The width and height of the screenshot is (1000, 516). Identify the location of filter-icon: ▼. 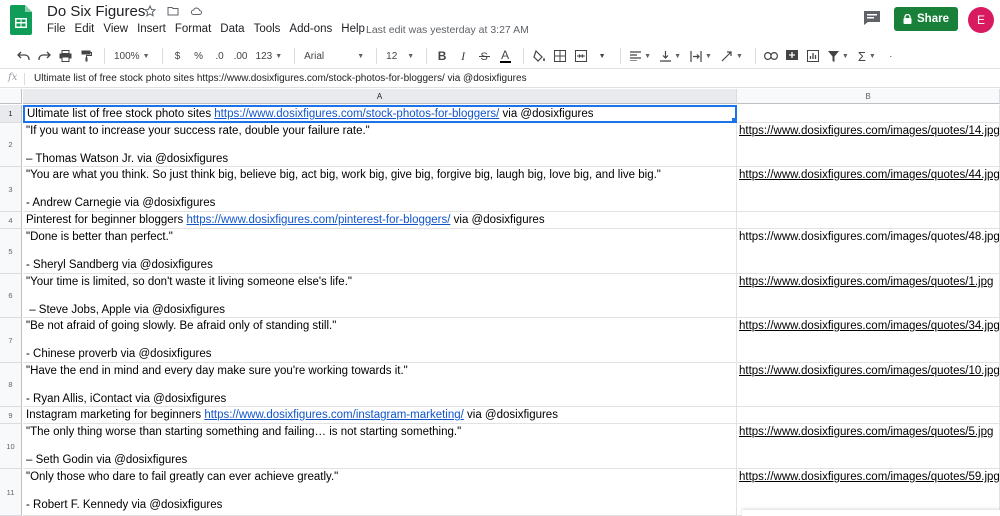
(838, 56).